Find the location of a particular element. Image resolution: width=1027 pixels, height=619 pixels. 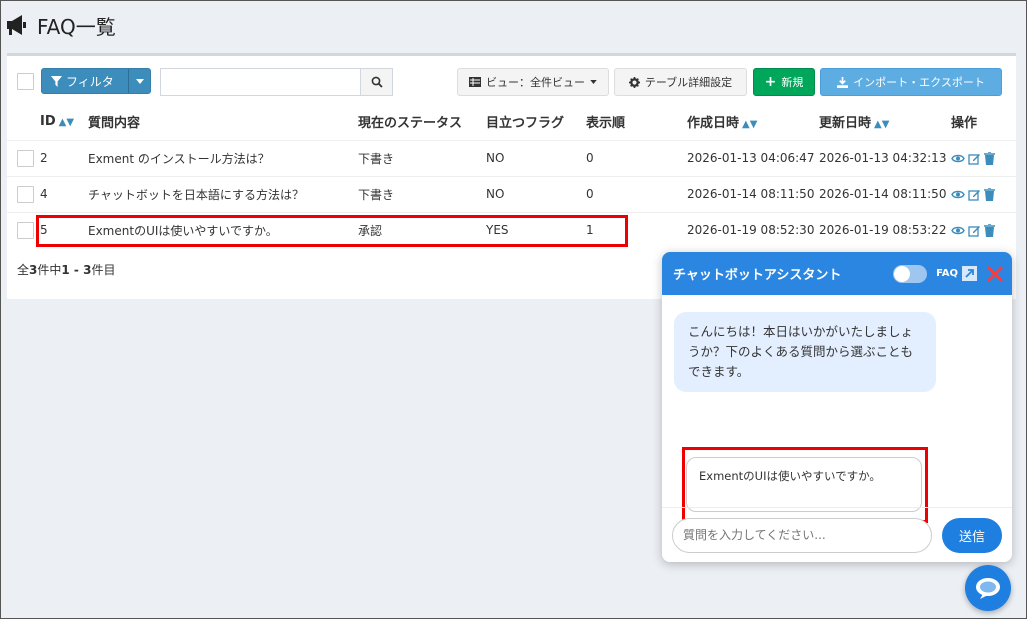

chatbot-header: チャットボットアシスタント FAQ is located at coordinates (837, 273).